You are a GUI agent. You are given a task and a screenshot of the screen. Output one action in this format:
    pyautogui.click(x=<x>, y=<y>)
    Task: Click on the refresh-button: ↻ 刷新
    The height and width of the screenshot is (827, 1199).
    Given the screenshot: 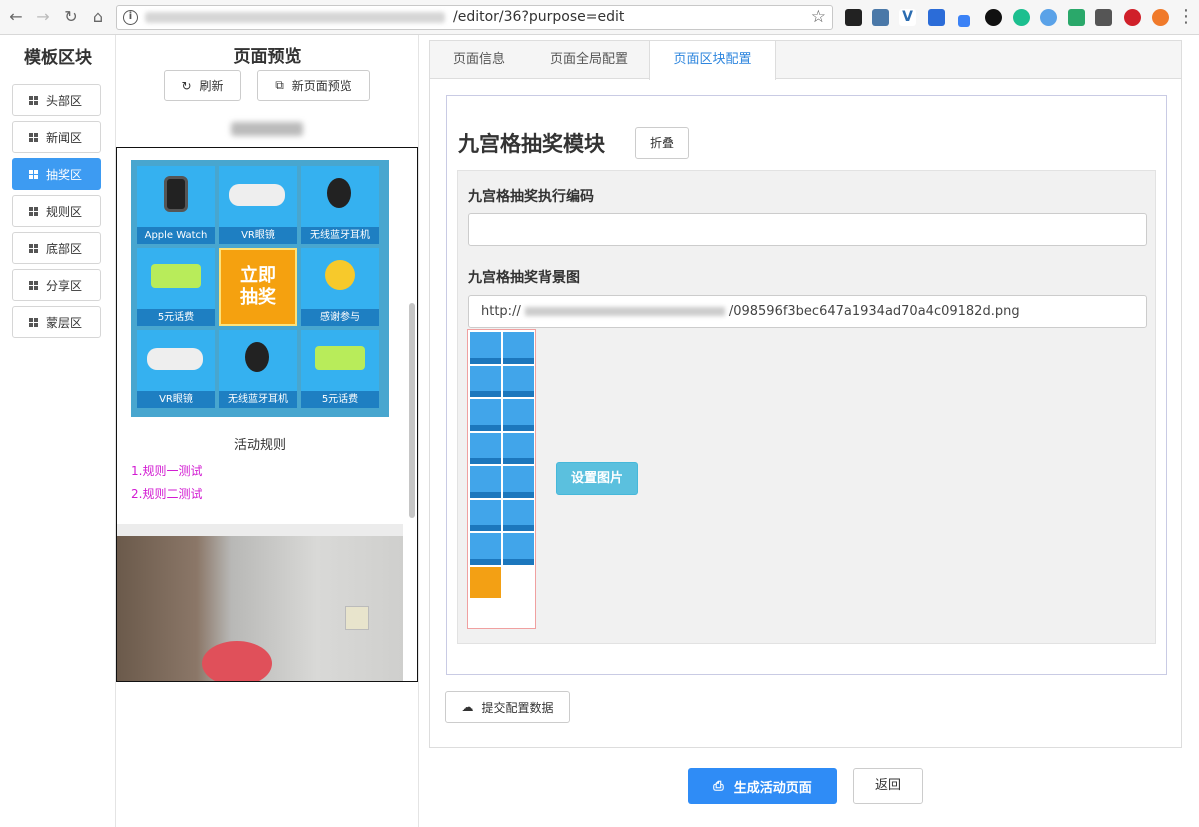 What is the action you would take?
    pyautogui.click(x=202, y=85)
    